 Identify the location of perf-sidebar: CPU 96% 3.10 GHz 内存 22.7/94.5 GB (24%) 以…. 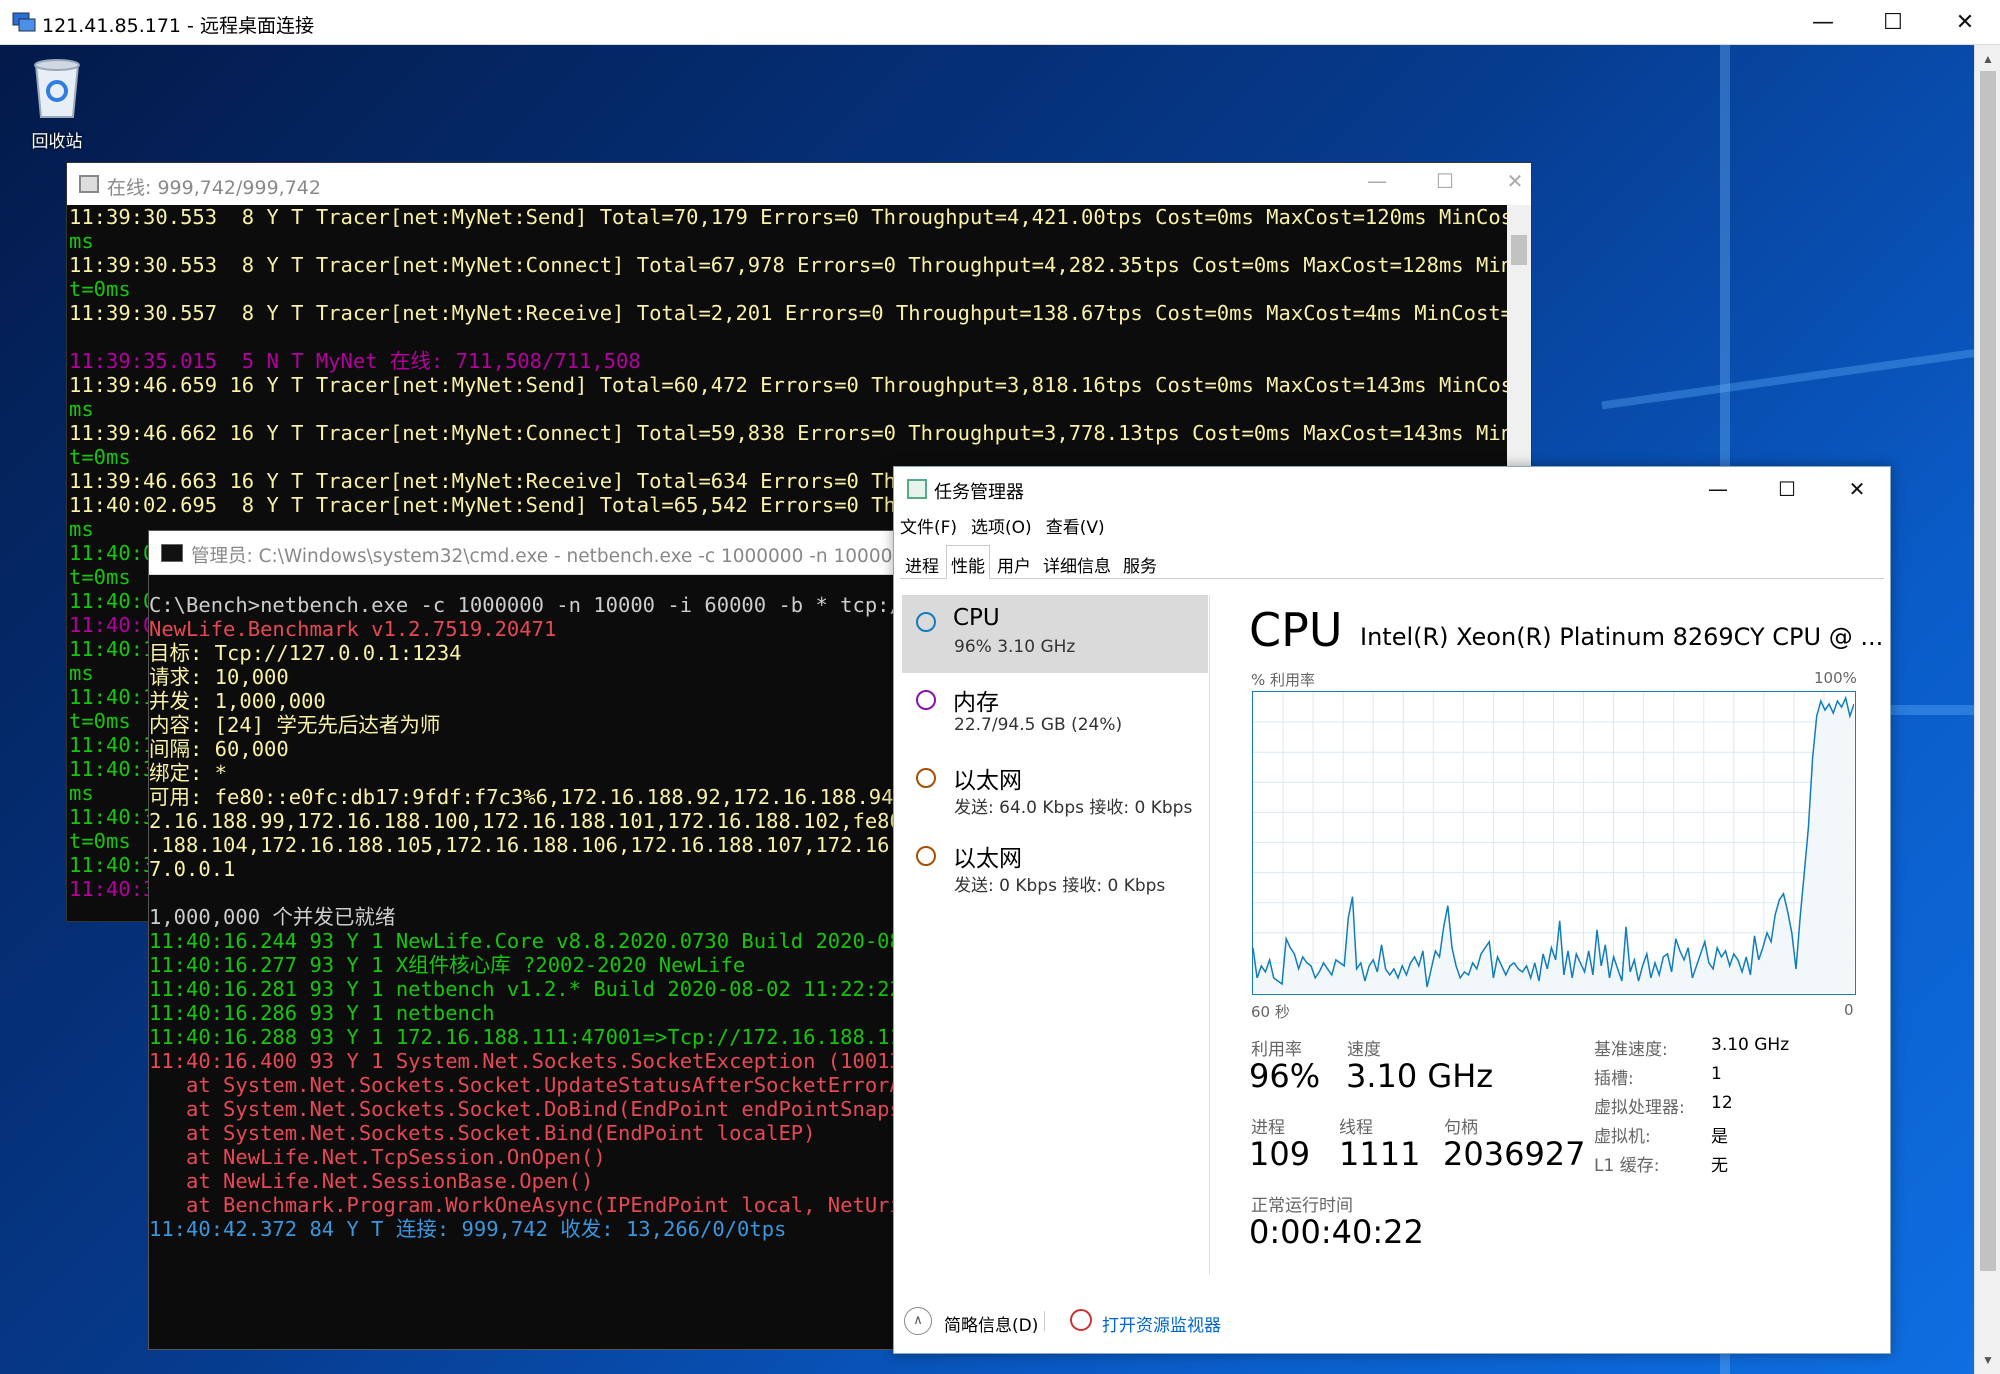
(1055, 751).